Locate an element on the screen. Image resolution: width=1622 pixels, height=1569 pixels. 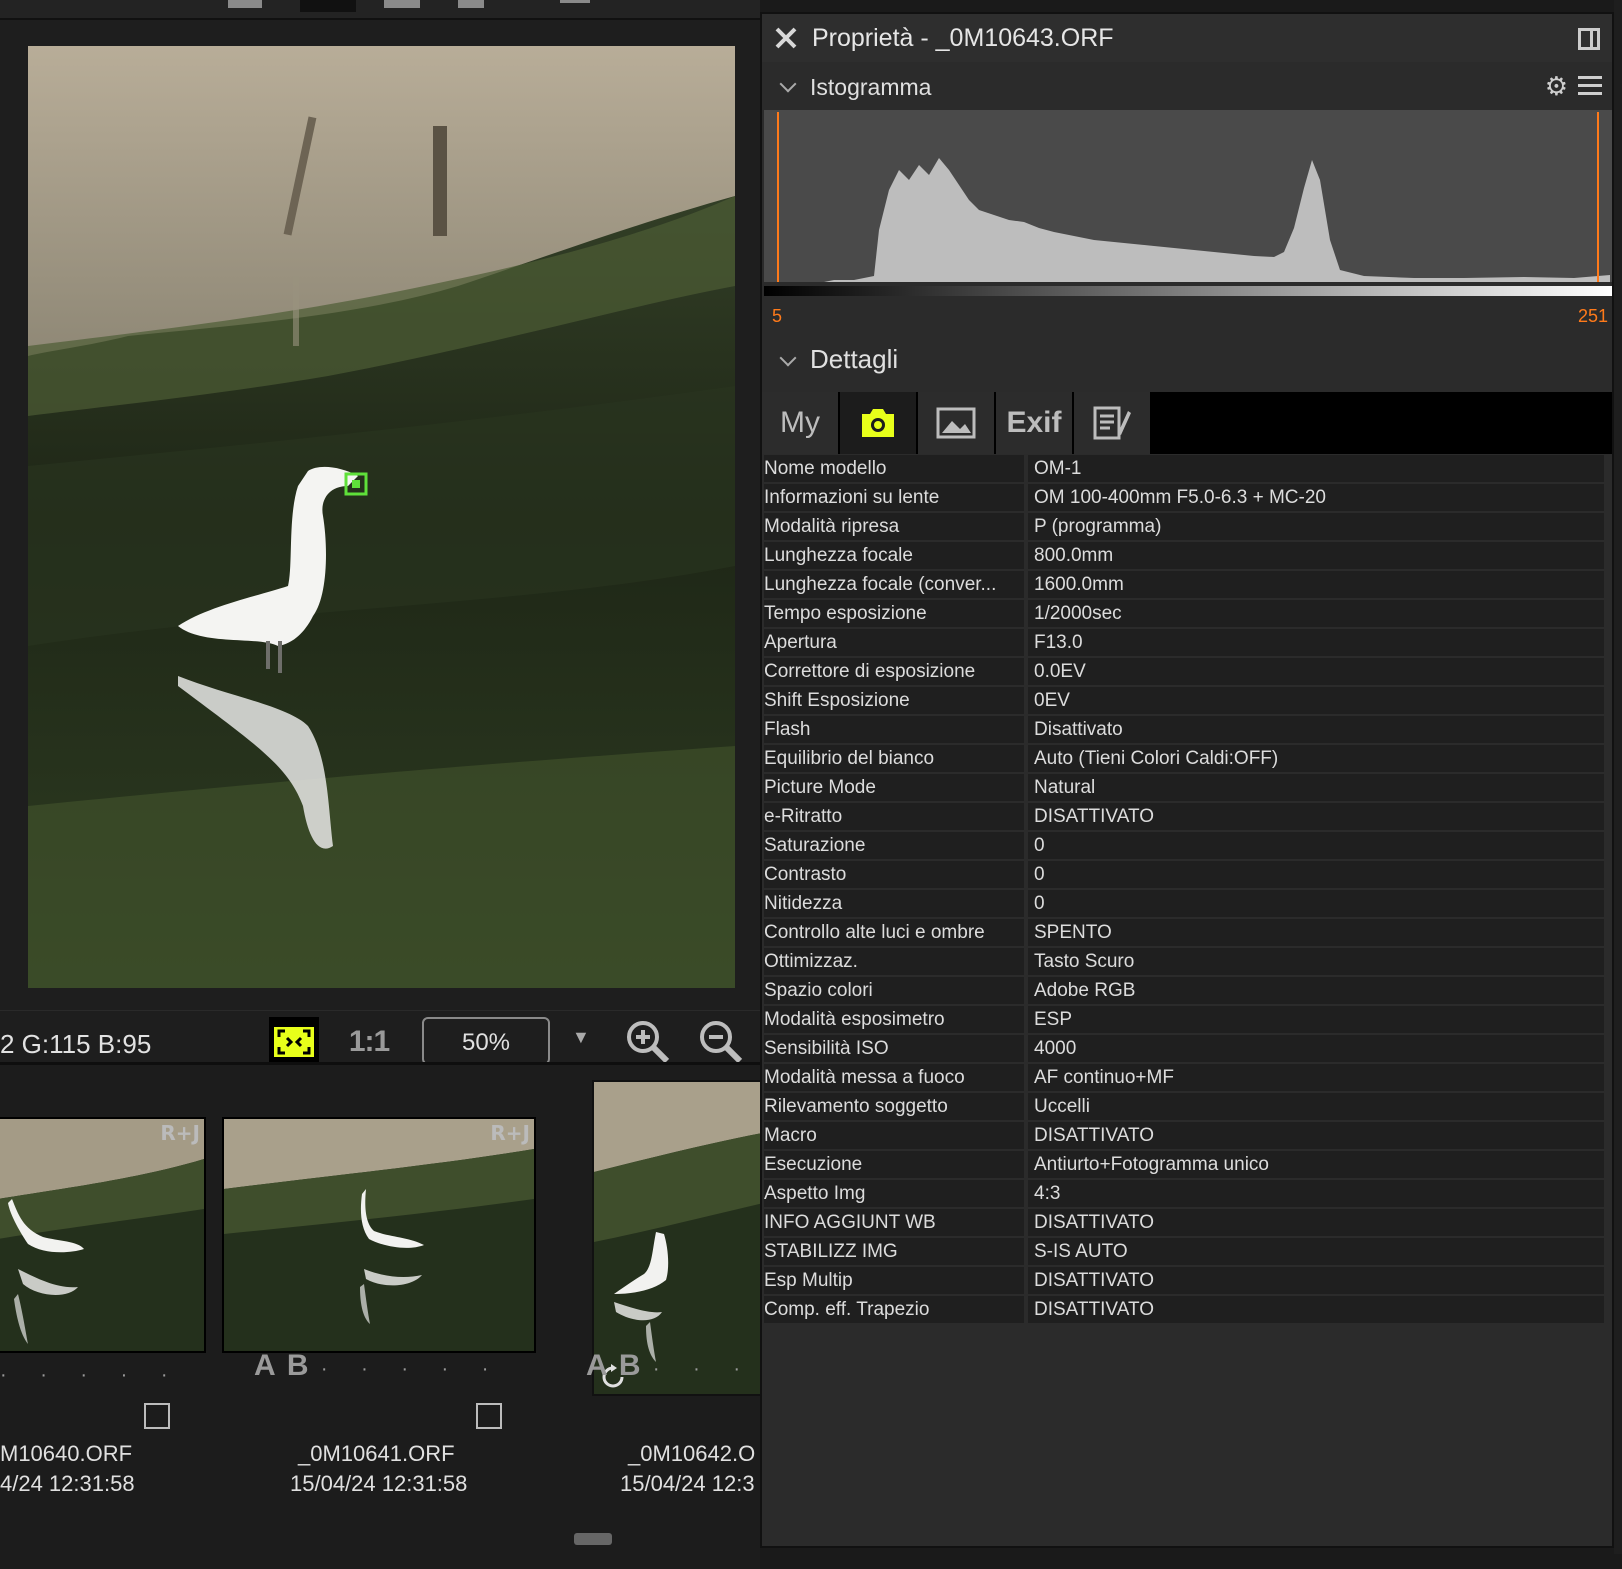
tab-edit-notes is located at coordinates (1112, 423).